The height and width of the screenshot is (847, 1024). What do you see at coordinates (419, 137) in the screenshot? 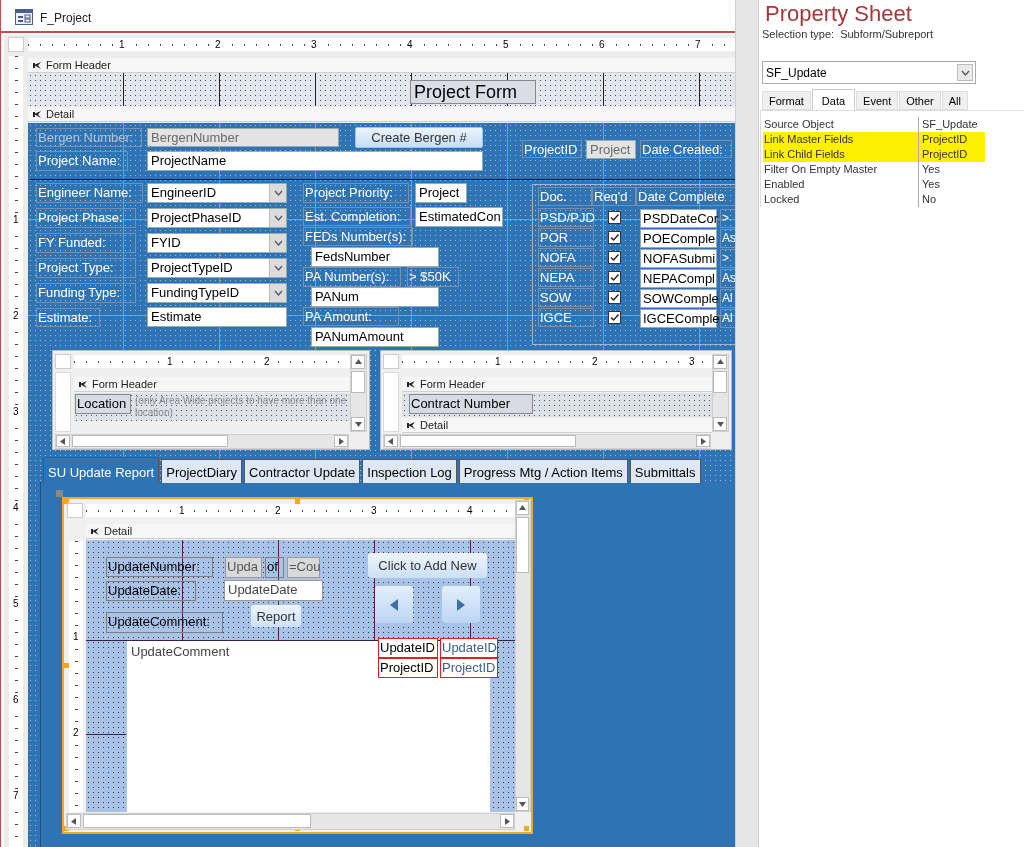
I see `create-button: Create Bergen #` at bounding box center [419, 137].